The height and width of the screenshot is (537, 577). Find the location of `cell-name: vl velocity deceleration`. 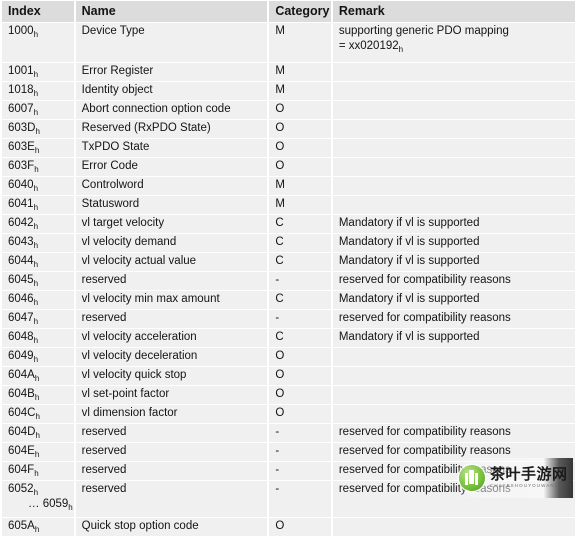

cell-name: vl velocity deceleration is located at coordinates (171, 357).